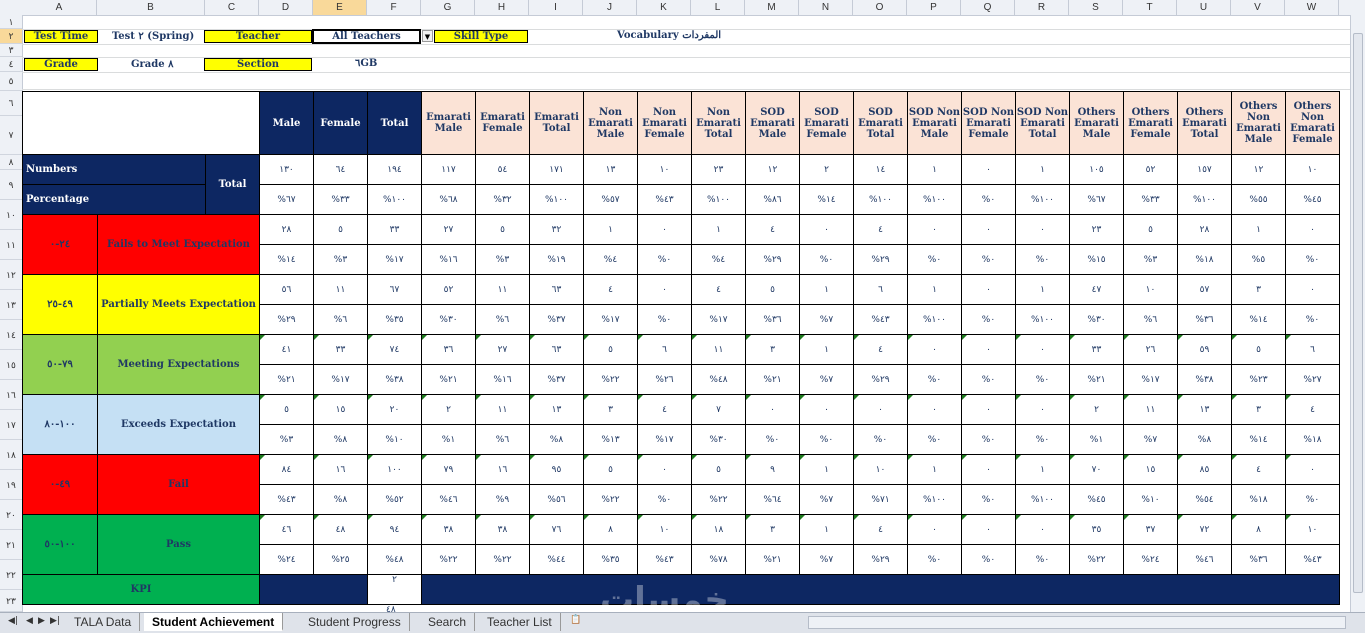  What do you see at coordinates (394, 589) in the screenshot?
I see `kpi-value: ٢` at bounding box center [394, 589].